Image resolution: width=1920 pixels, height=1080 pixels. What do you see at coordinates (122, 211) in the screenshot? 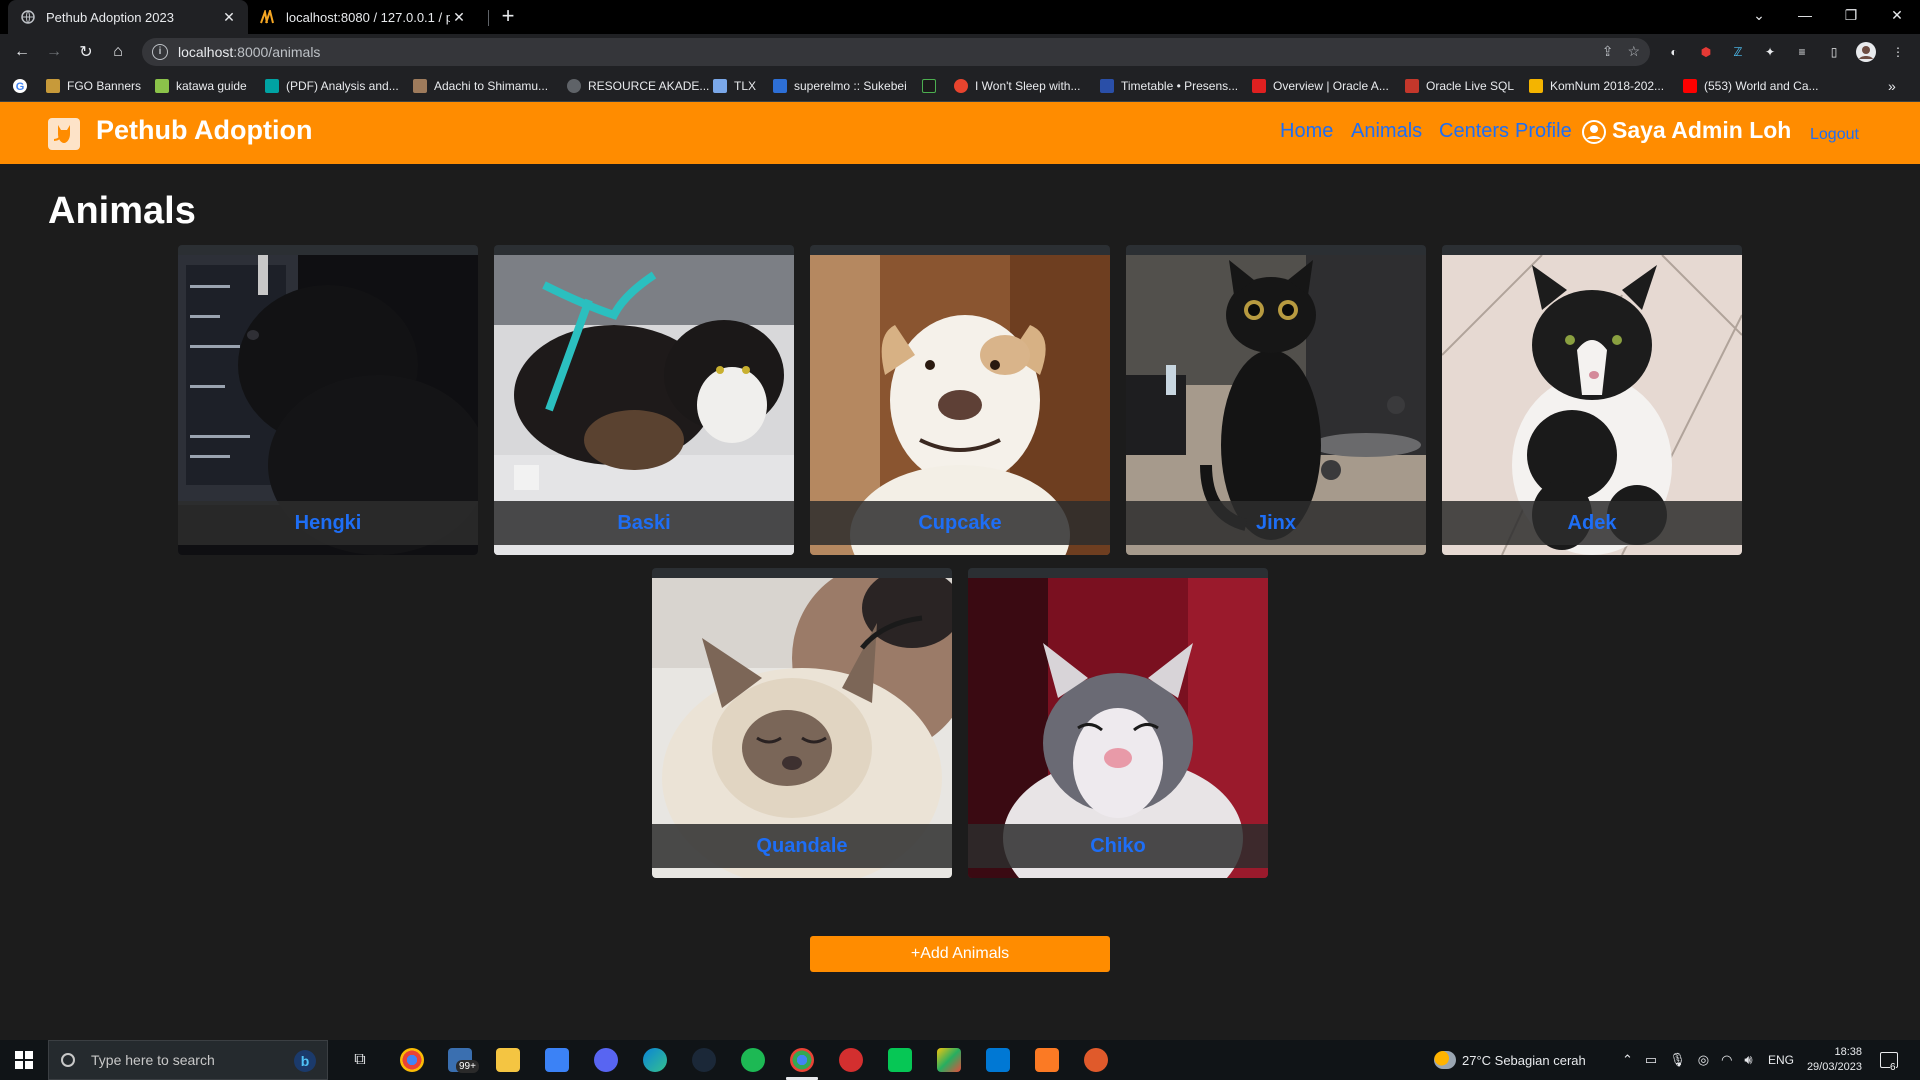
I see `page-title: Animals` at bounding box center [122, 211].